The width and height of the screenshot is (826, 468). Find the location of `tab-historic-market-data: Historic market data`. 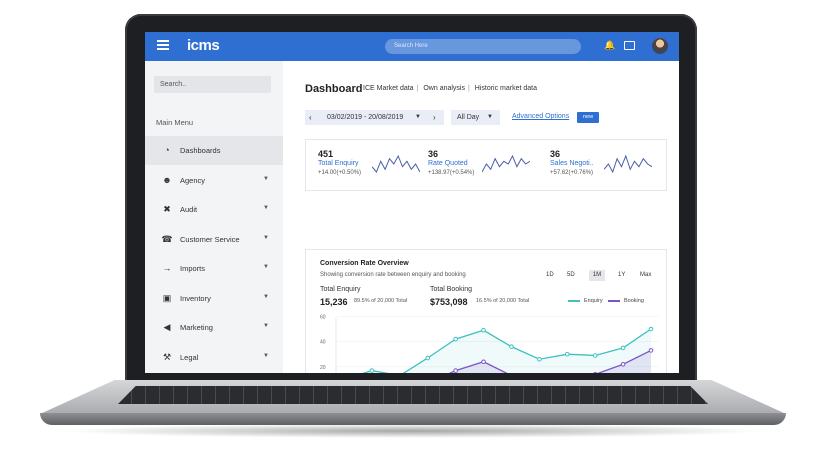

tab-historic-market-data: Historic market data is located at coordinates (506, 88).